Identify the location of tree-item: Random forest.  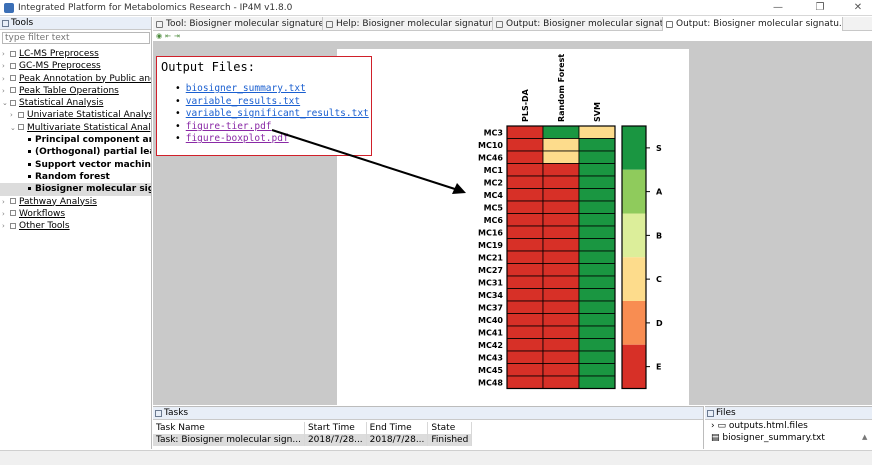
(75, 177).